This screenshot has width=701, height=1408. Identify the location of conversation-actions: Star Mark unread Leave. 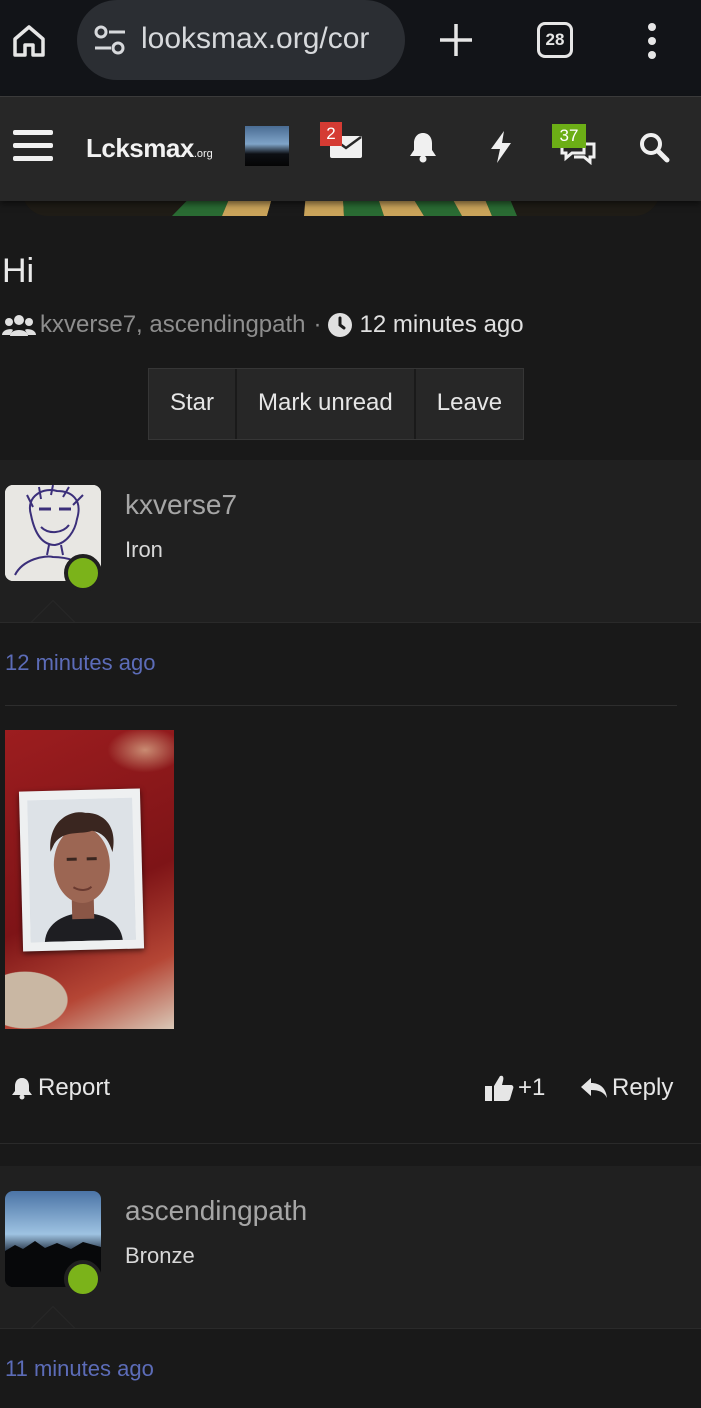
(336, 404).